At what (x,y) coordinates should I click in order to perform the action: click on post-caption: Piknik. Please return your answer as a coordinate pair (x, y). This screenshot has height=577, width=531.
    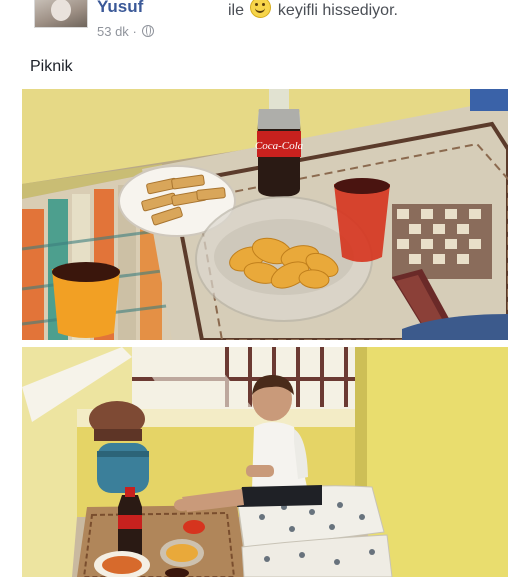
    Looking at the image, I should click on (51, 66).